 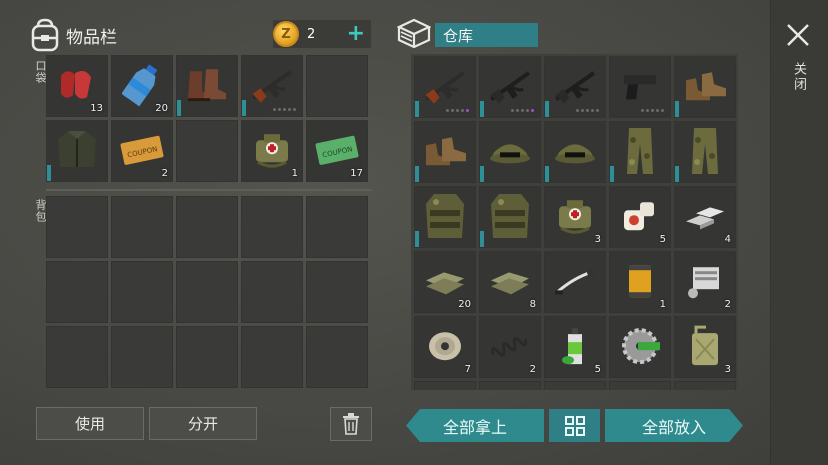 I want to click on item-quantity: 4, so click(x=727, y=239).